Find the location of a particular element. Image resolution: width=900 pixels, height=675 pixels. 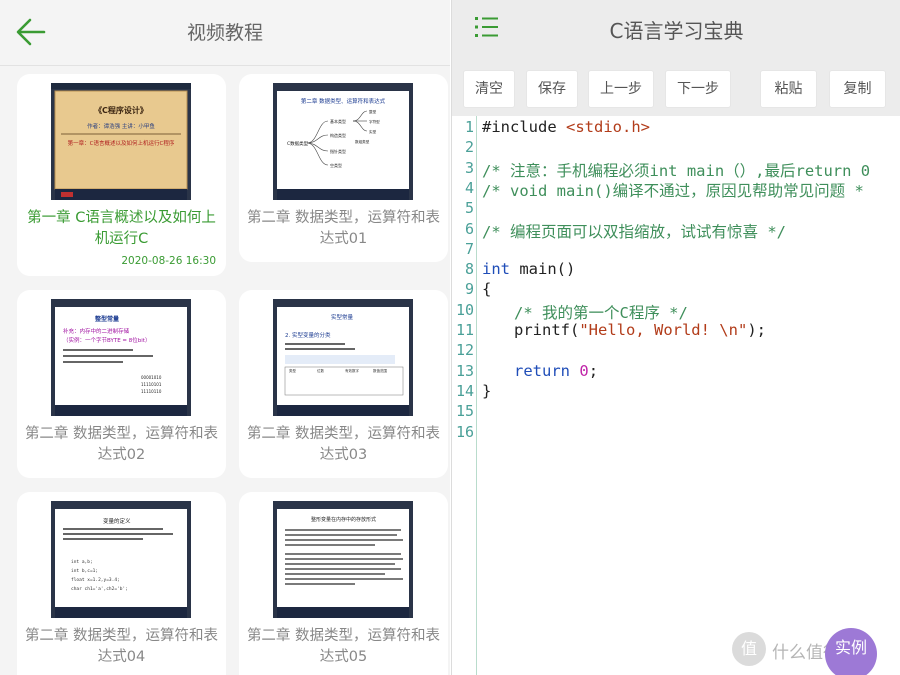

code-line: /* 编程页面可以双指缩放，试试有惊喜 */ is located at coordinates (634, 231).